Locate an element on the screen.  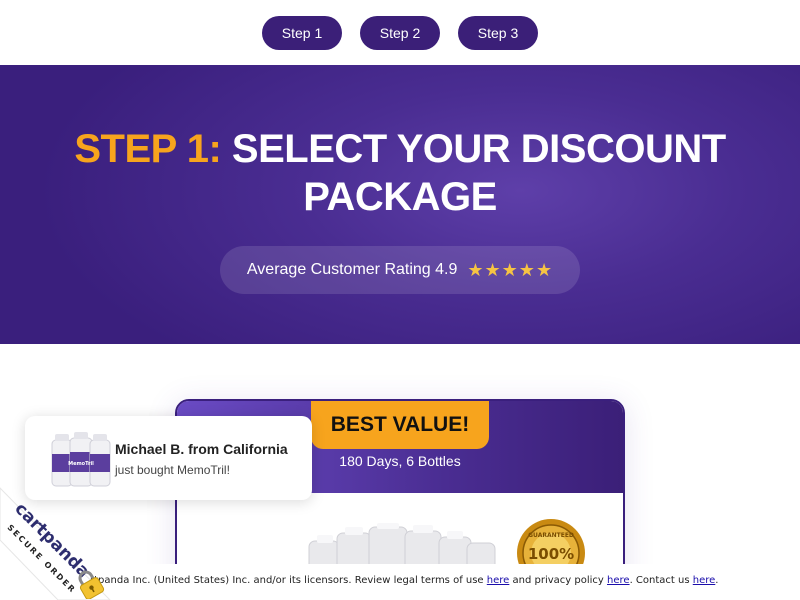
contact-link: here is located at coordinates (704, 580).